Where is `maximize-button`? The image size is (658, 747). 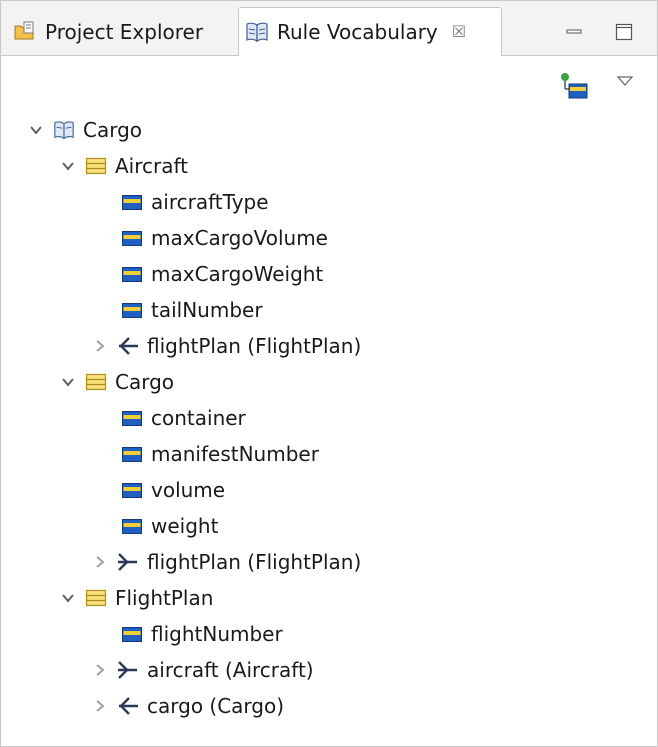 maximize-button is located at coordinates (624, 32).